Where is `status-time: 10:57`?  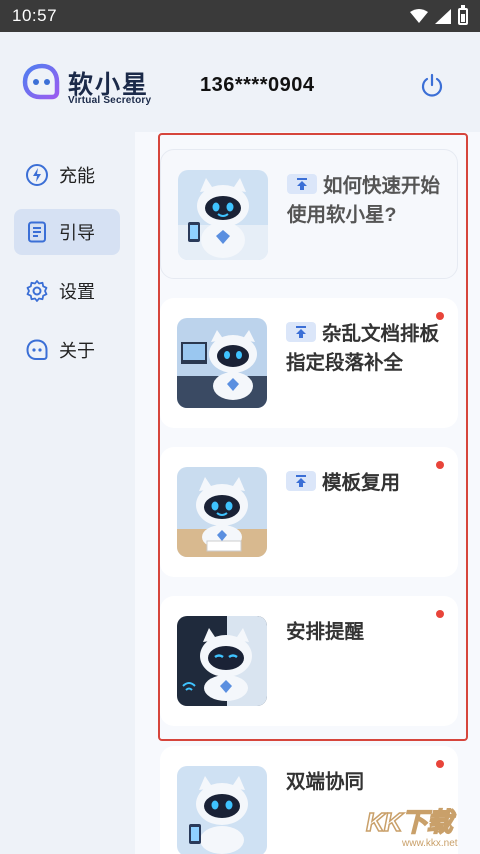 status-time: 10:57 is located at coordinates (35, 15).